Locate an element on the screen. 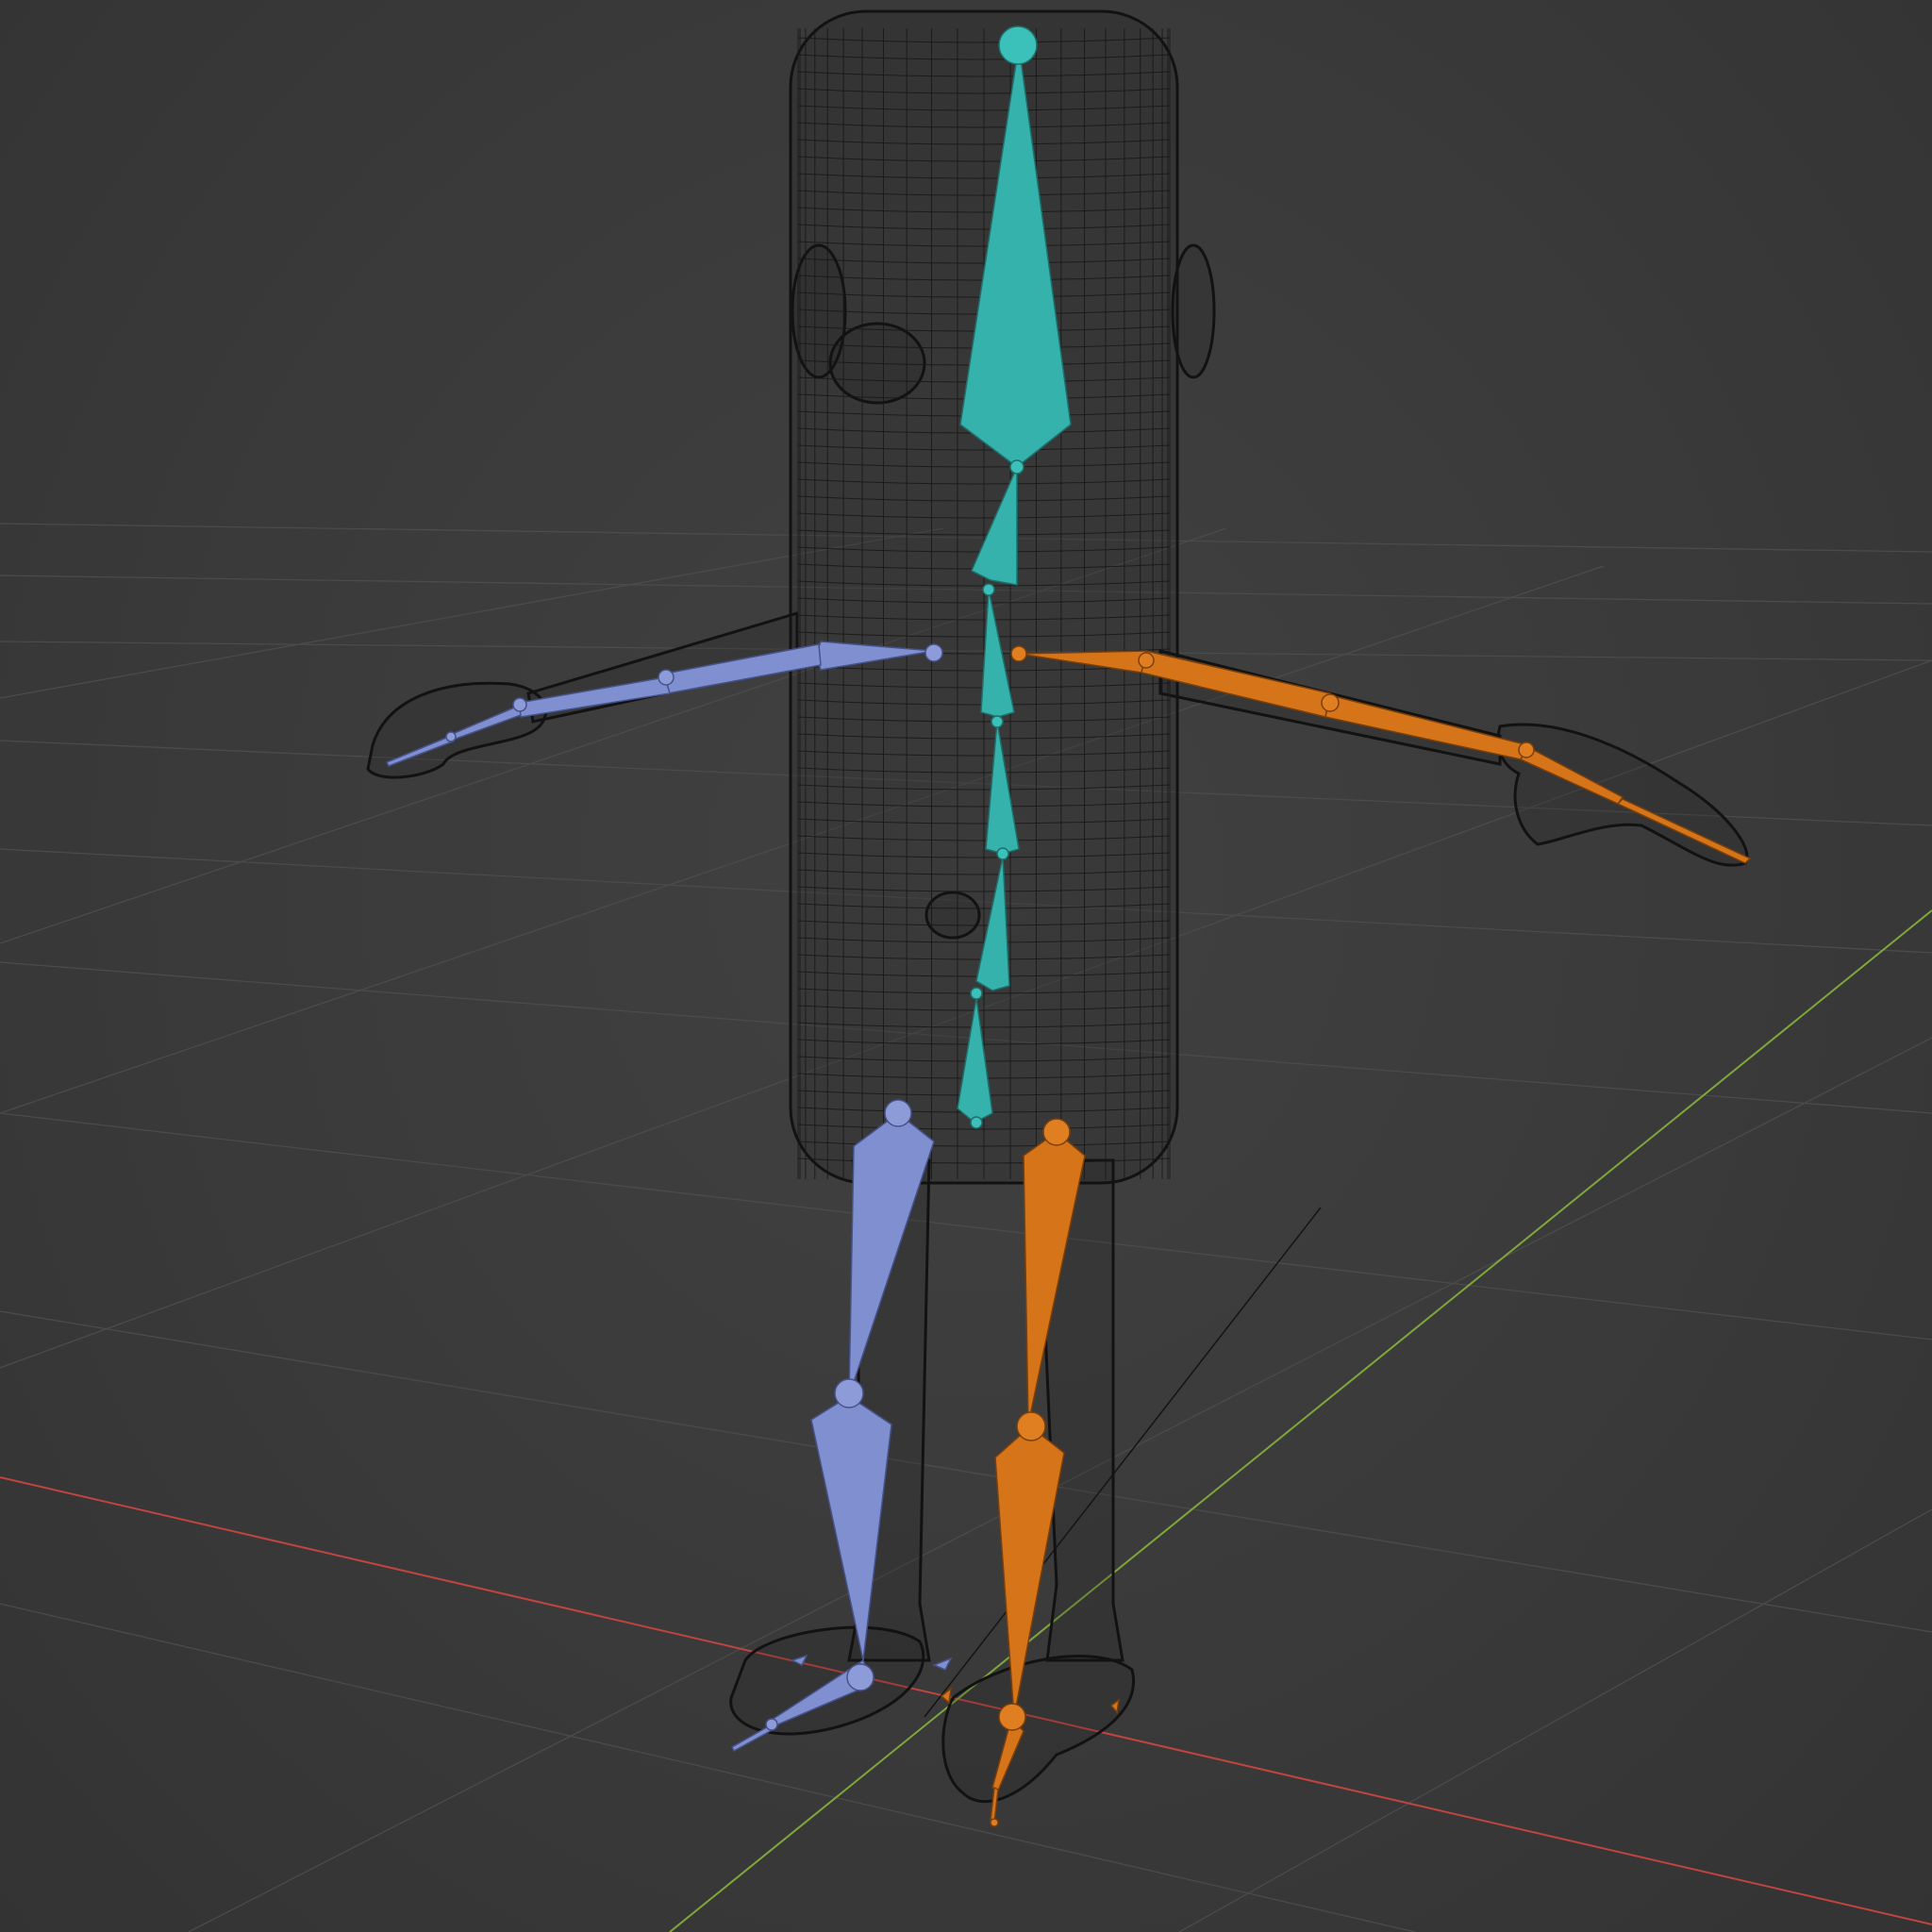  right-elbow-joint is located at coordinates (1331, 703).